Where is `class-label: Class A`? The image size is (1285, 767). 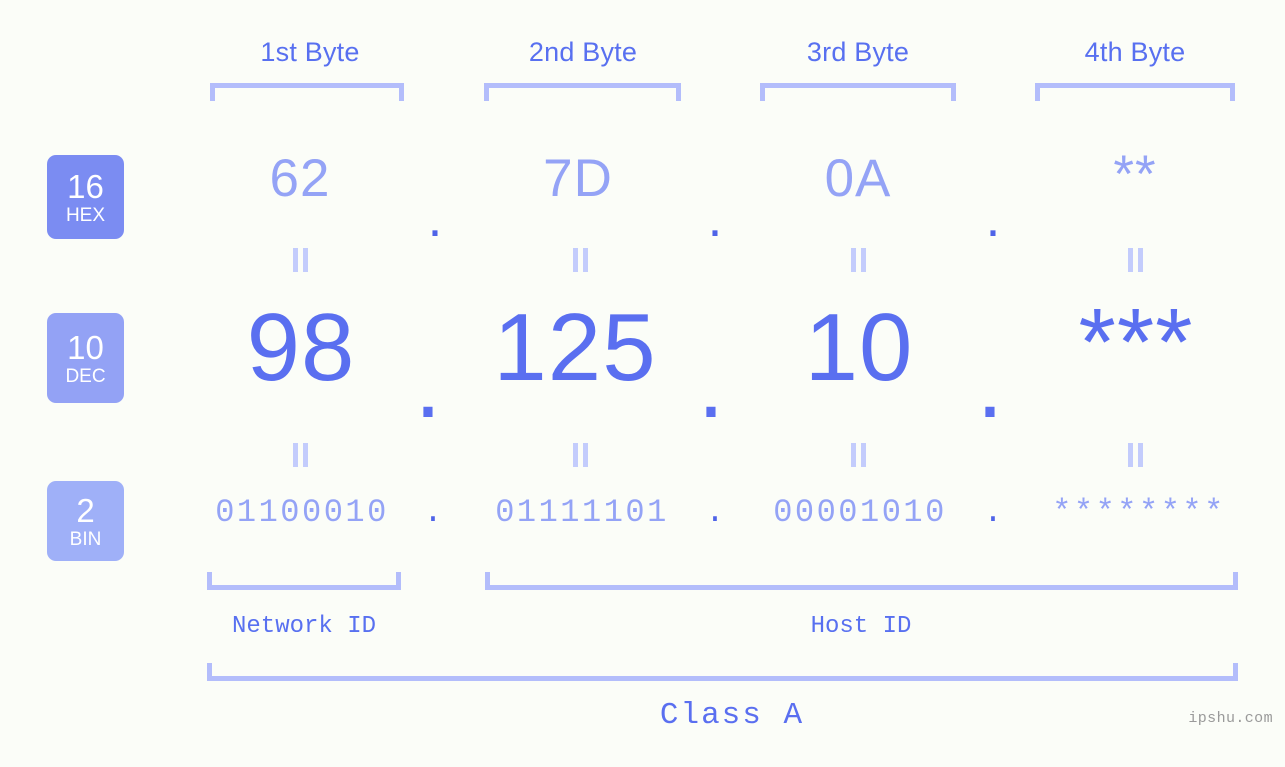
class-label: Class A is located at coordinates (732, 715).